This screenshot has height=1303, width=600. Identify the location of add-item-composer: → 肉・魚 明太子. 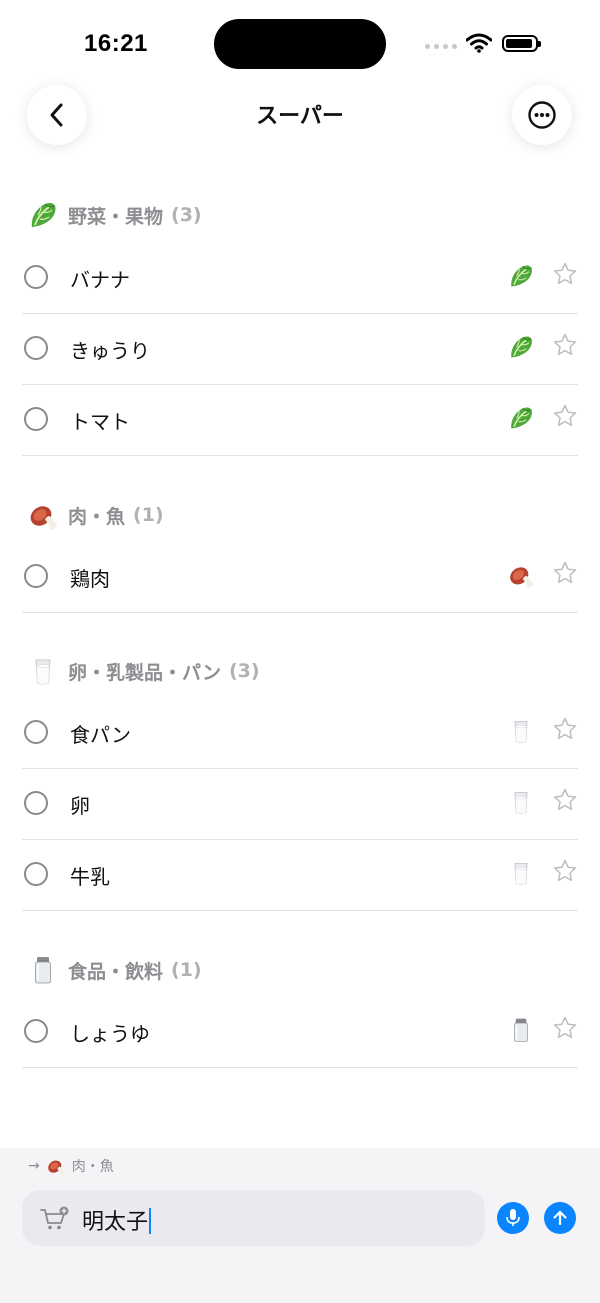
(300, 1225).